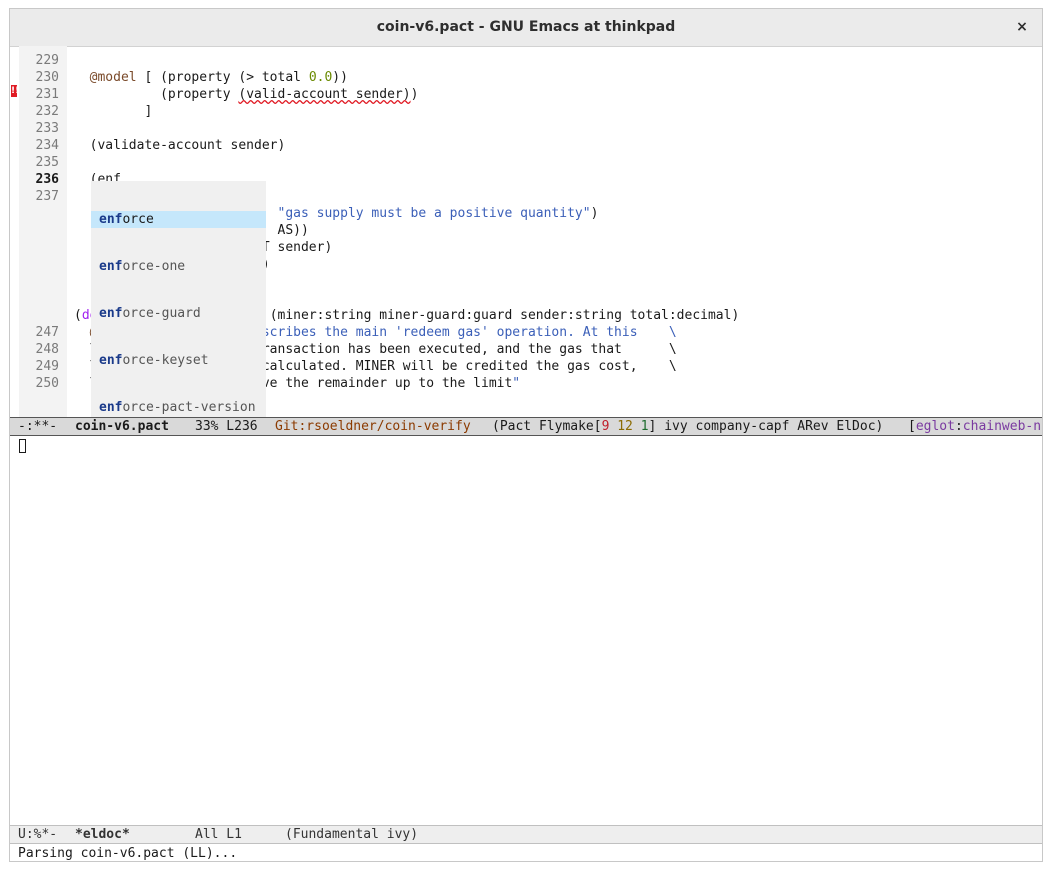 The height and width of the screenshot is (871, 1052). I want to click on line-number: 233, so click(47, 128).